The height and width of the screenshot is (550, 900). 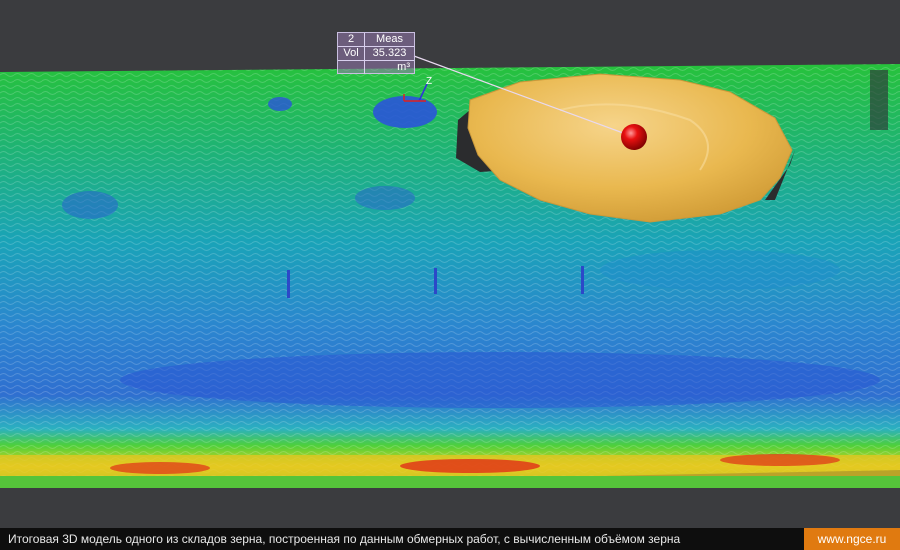 What do you see at coordinates (429, 81) in the screenshot?
I see `axis-z-label: Z` at bounding box center [429, 81].